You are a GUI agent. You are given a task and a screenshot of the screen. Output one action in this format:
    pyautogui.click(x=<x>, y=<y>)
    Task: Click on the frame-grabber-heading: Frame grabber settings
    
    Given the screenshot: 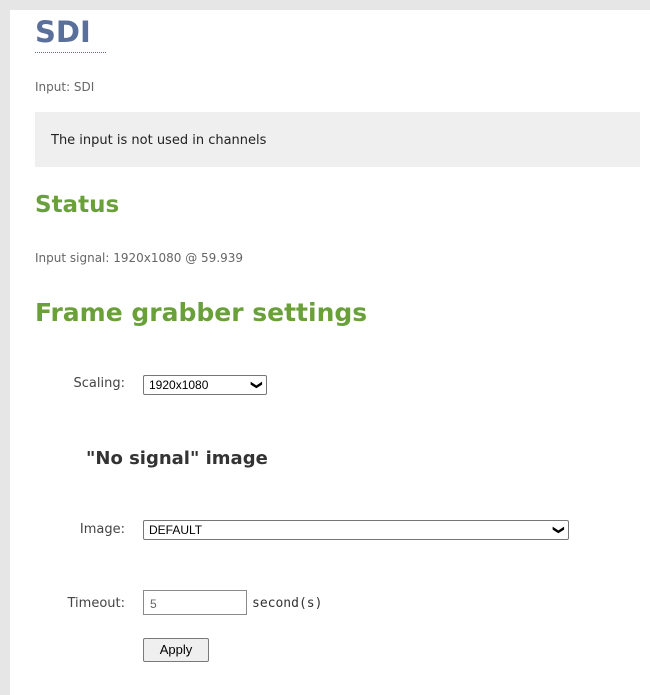 What is the action you would take?
    pyautogui.click(x=201, y=312)
    